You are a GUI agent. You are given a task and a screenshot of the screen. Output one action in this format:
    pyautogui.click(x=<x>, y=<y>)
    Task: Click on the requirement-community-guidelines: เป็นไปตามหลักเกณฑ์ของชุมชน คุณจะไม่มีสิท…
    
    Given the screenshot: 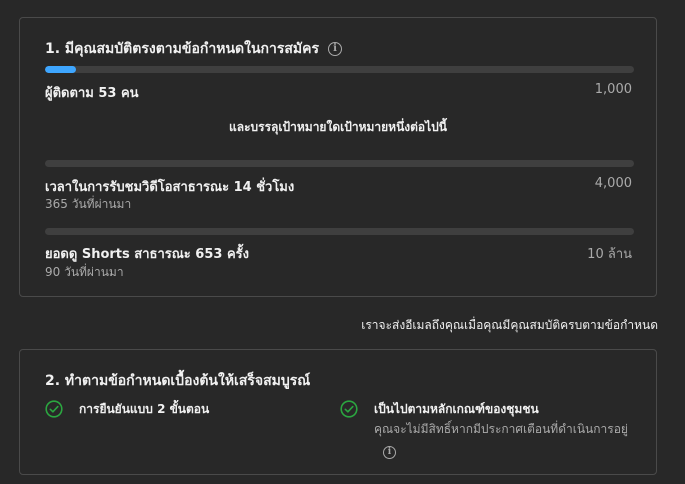 What is the action you would take?
    pyautogui.click(x=484, y=429)
    